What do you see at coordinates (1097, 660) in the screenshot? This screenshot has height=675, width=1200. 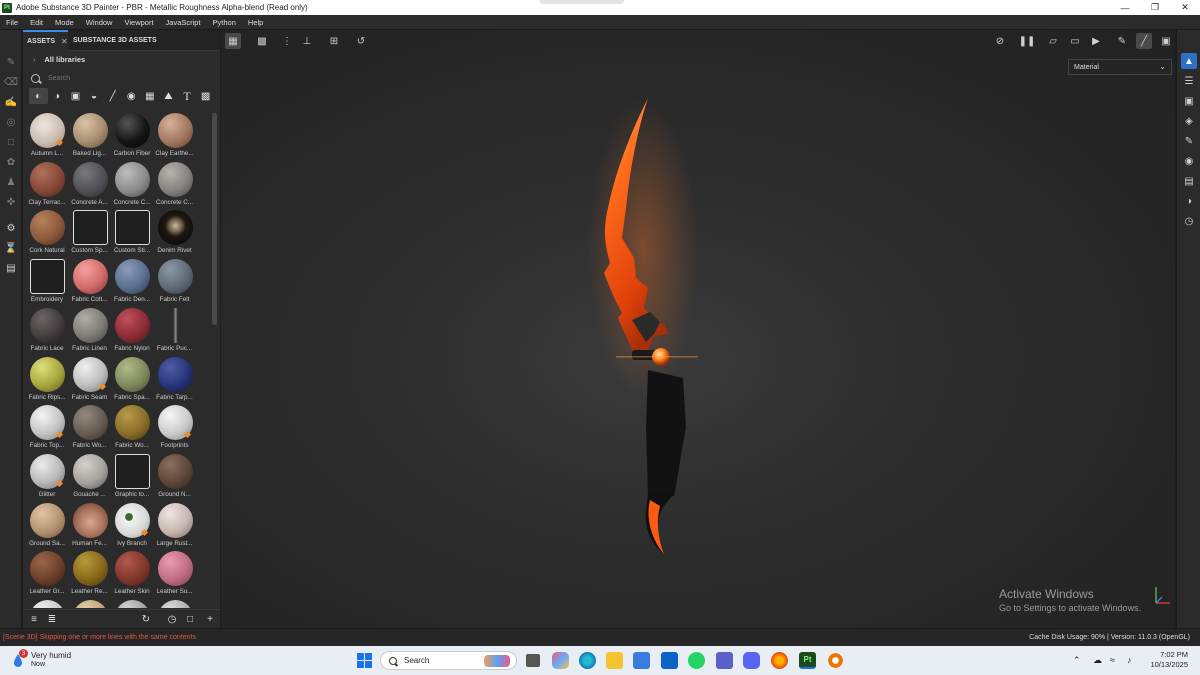 I see `cloud-icon: ☁` at bounding box center [1097, 660].